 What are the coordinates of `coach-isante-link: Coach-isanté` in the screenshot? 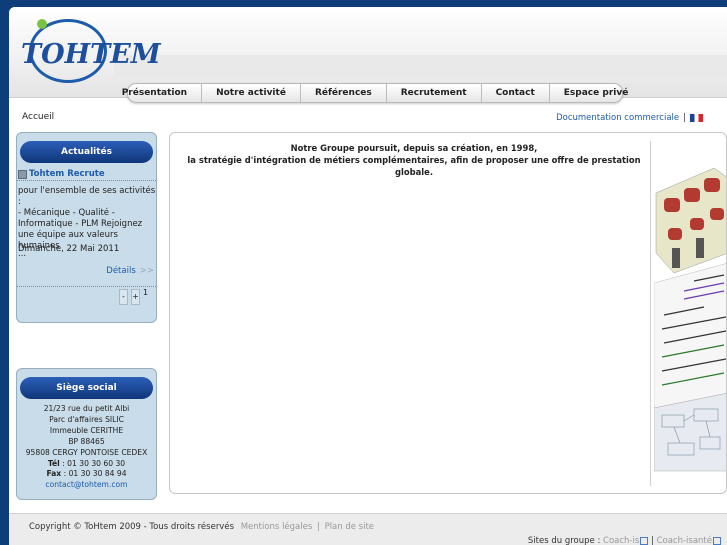 It's located at (684, 540).